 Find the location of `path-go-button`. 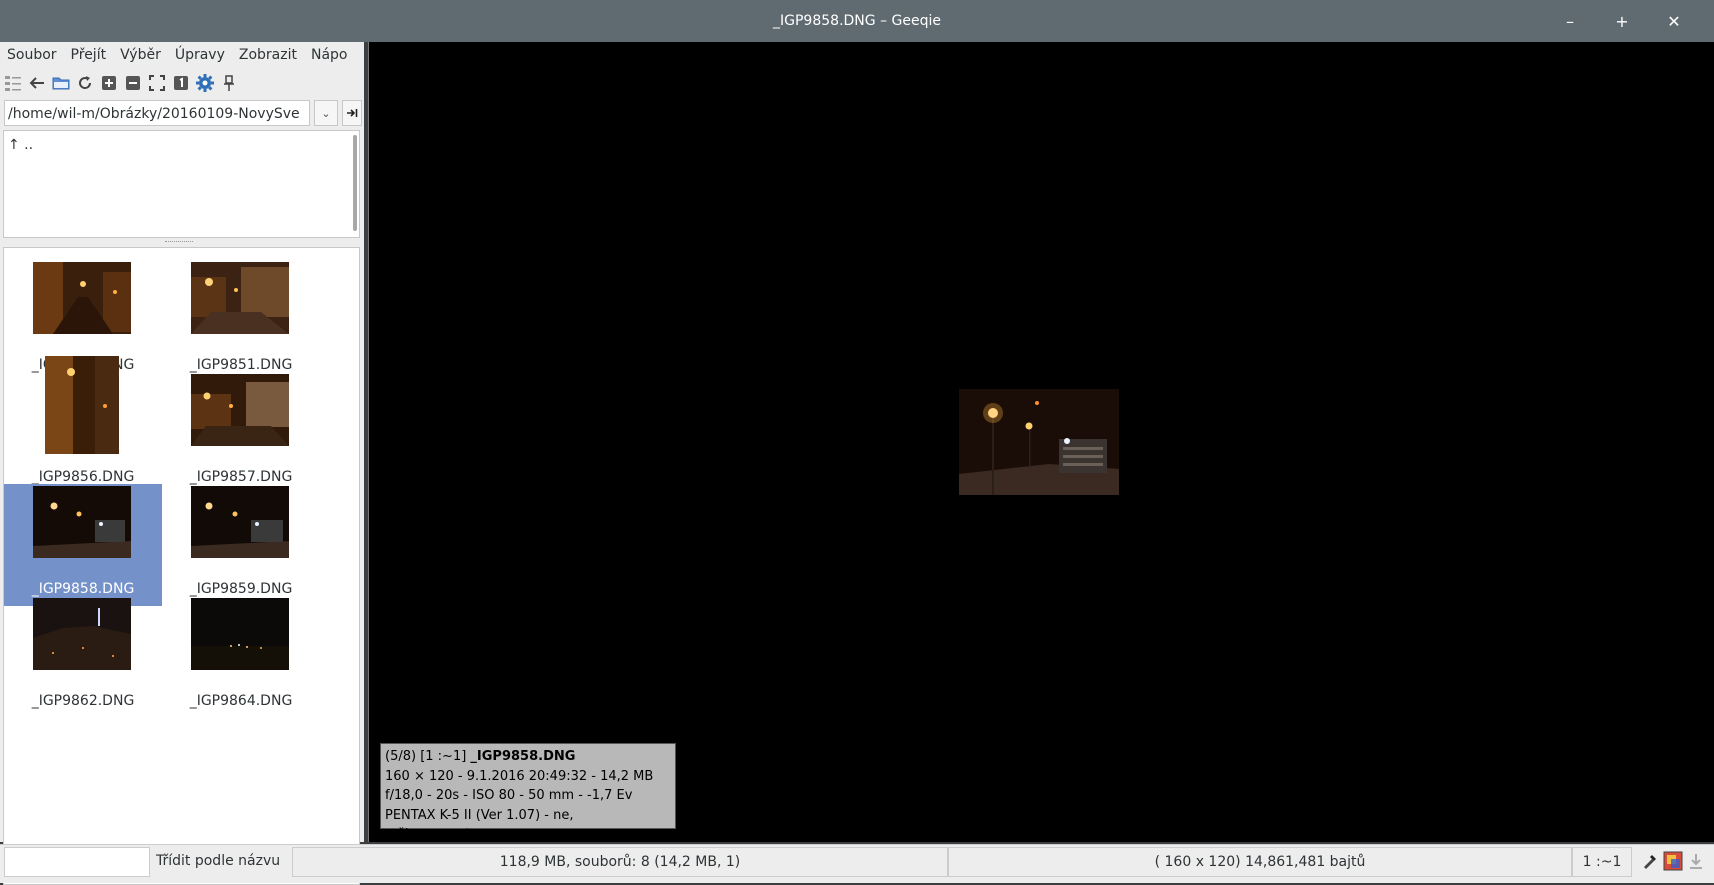

path-go-button is located at coordinates (352, 113).